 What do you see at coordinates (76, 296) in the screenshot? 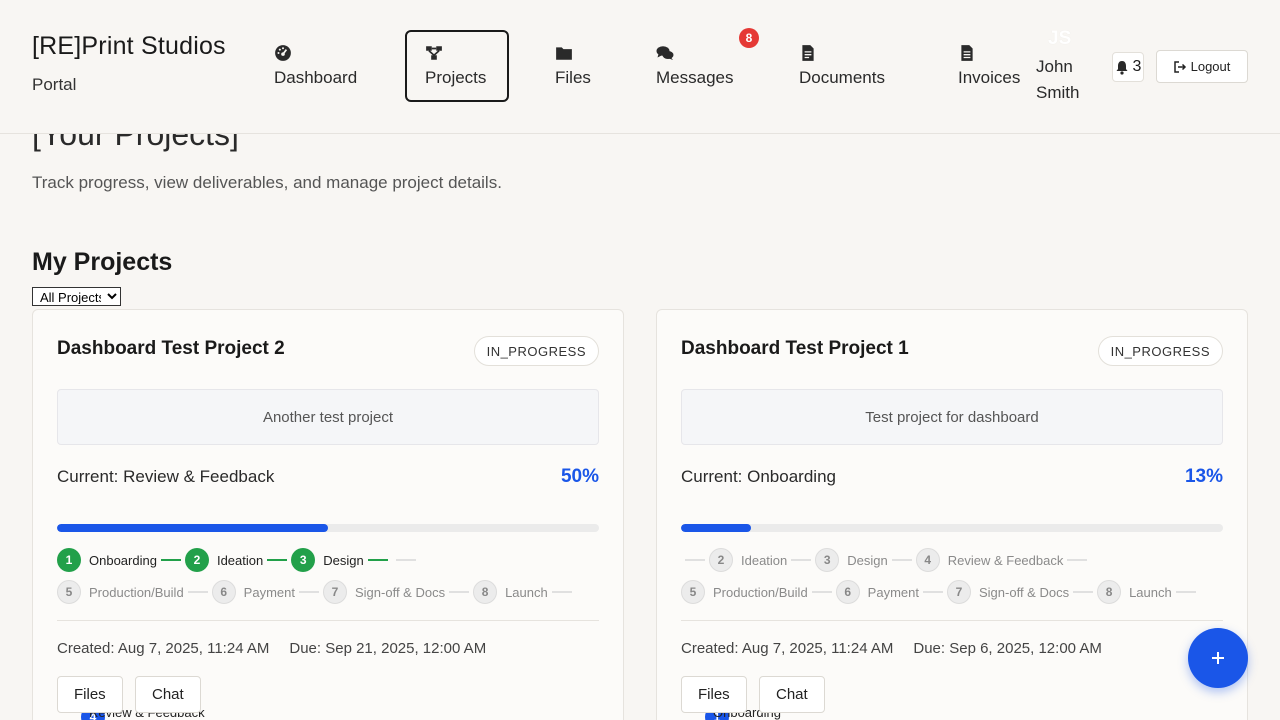
I see `project-filter-select: All Projects` at bounding box center [76, 296].